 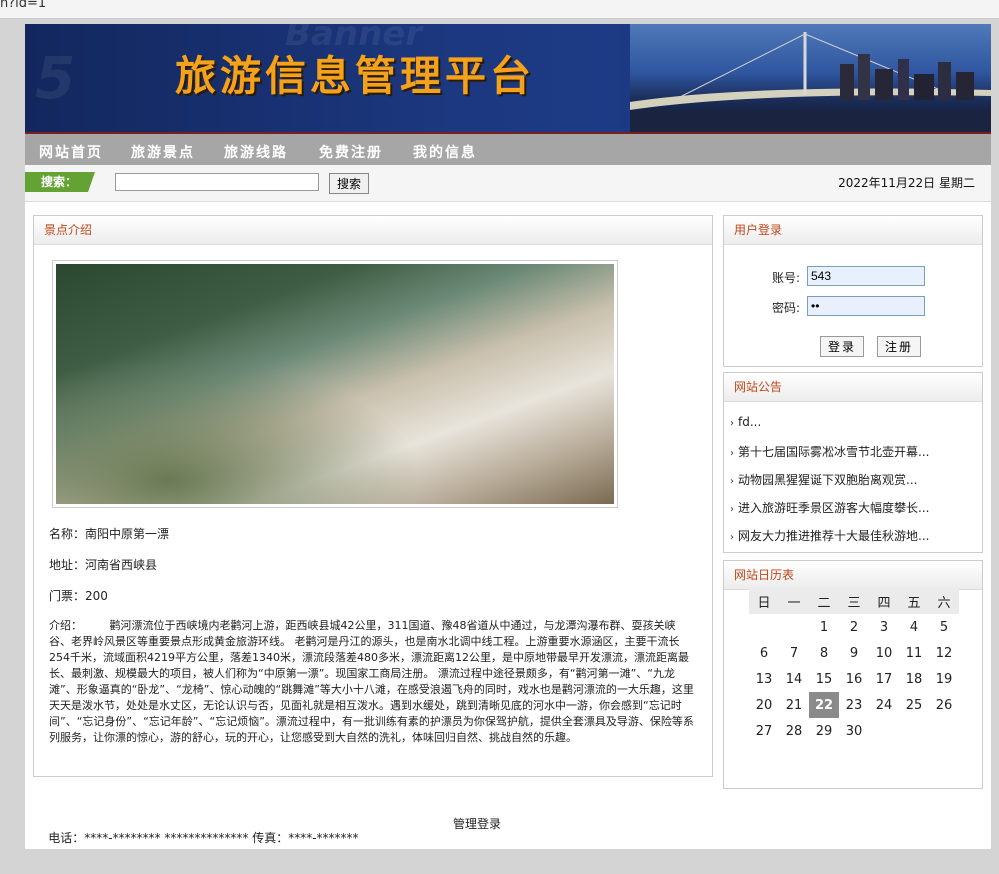 I want to click on login-panel: 用户登录 账号: 密码: 登录 注册, so click(x=853, y=291).